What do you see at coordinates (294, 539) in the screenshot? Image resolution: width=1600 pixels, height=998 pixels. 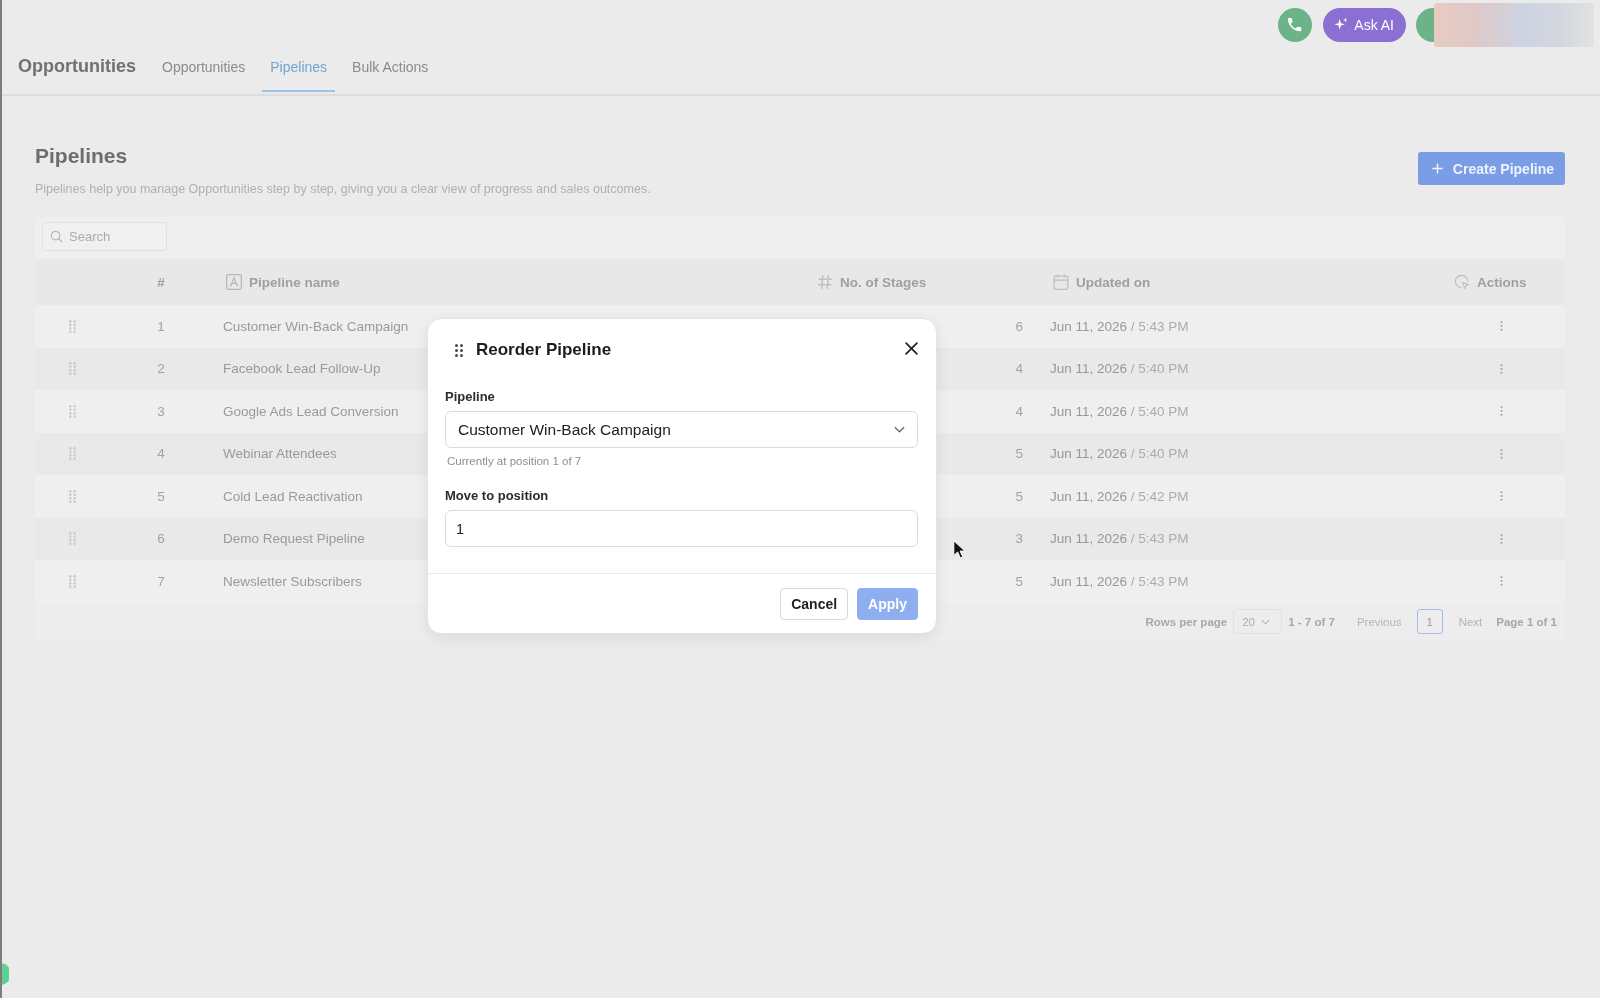 I see `pipeline-name: Demo Request Pipeline` at bounding box center [294, 539].